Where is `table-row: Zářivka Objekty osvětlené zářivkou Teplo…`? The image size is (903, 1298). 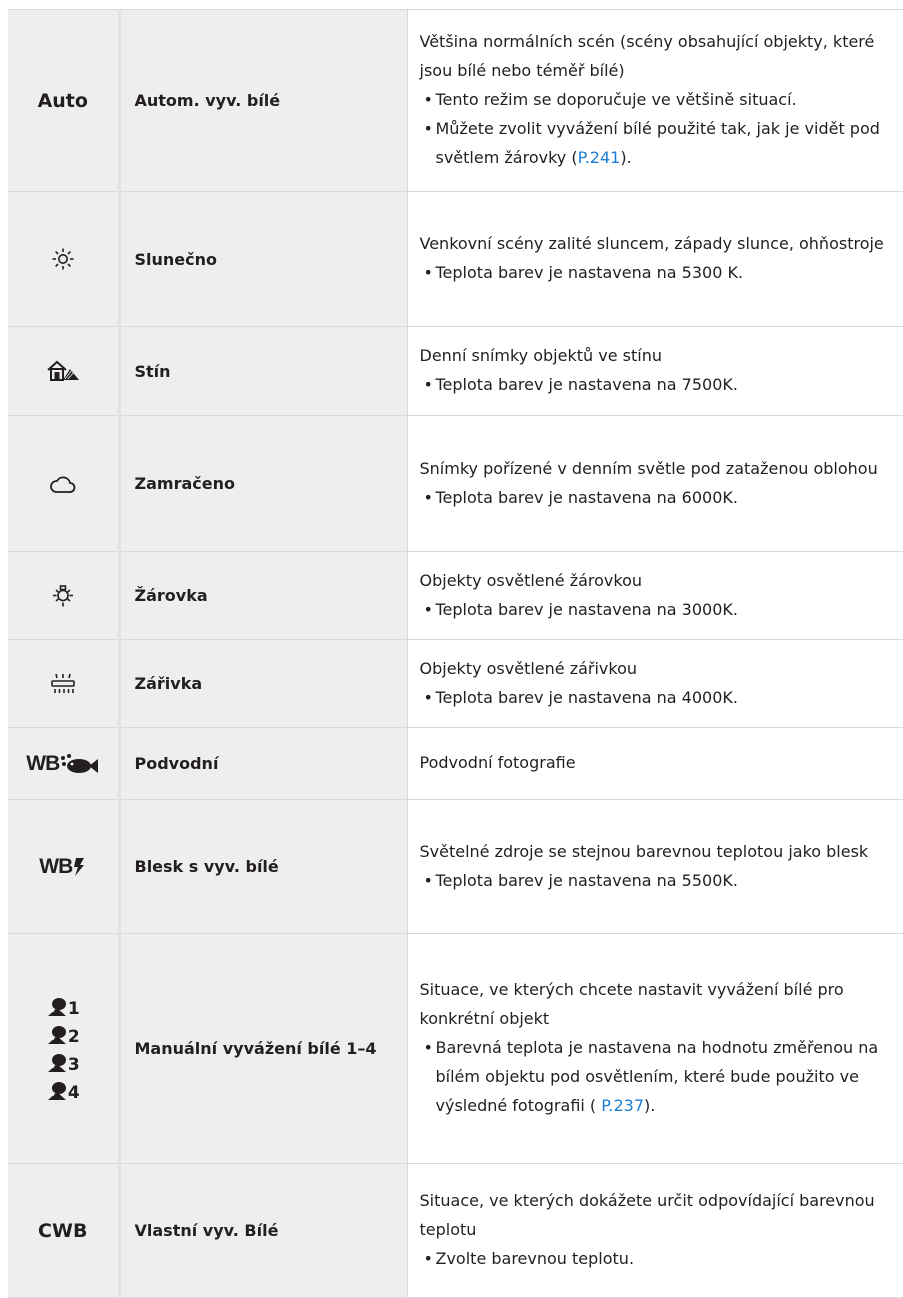
table-row: Zářivka Objekty osvětlené zářivkou Teplo… is located at coordinates (455, 683).